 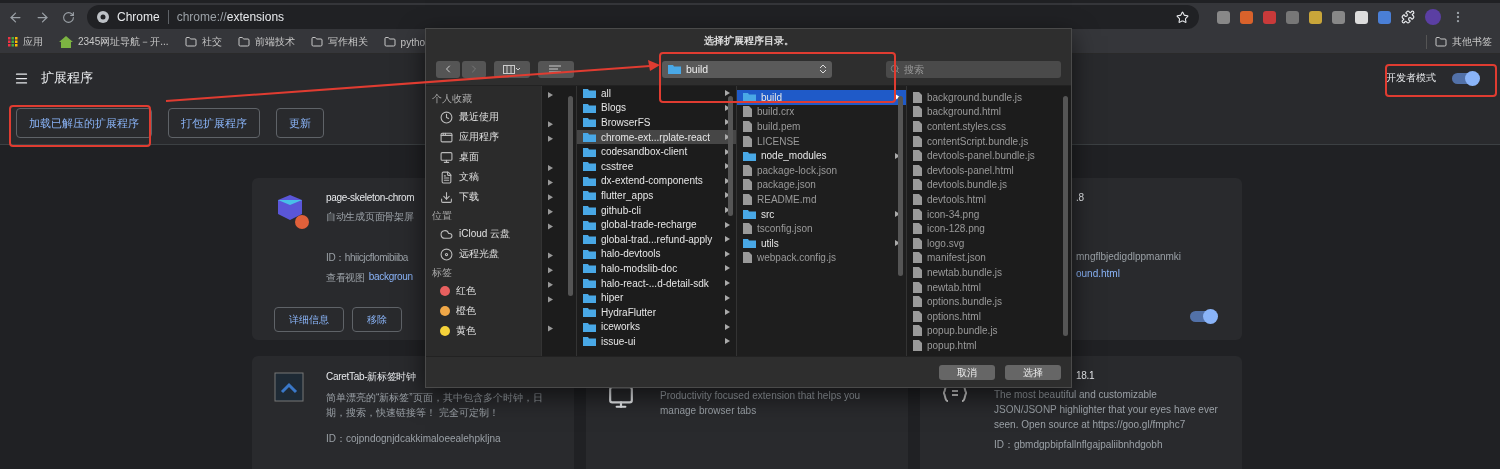 What do you see at coordinates (821, 126) in the screenshot?
I see `file-row: build.pem` at bounding box center [821, 126].